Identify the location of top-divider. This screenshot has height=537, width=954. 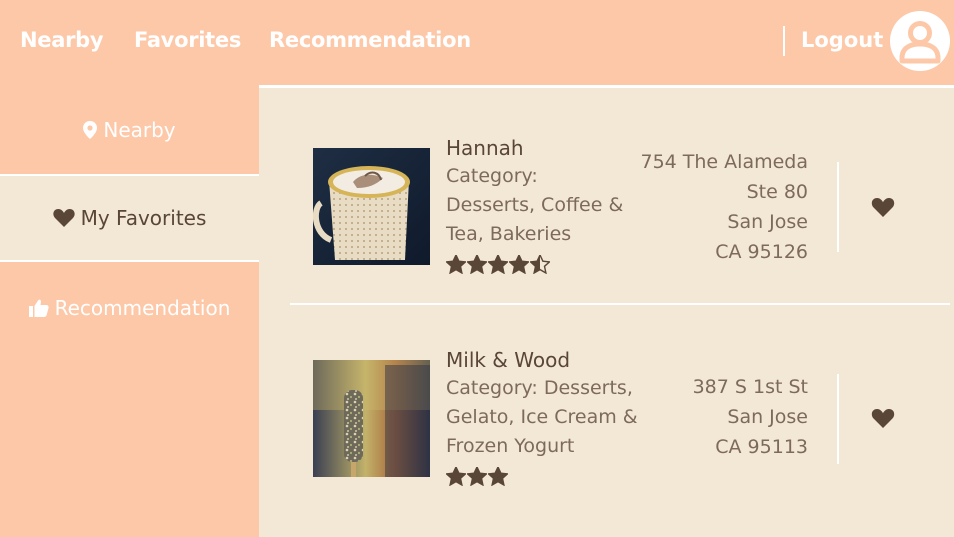
(784, 41).